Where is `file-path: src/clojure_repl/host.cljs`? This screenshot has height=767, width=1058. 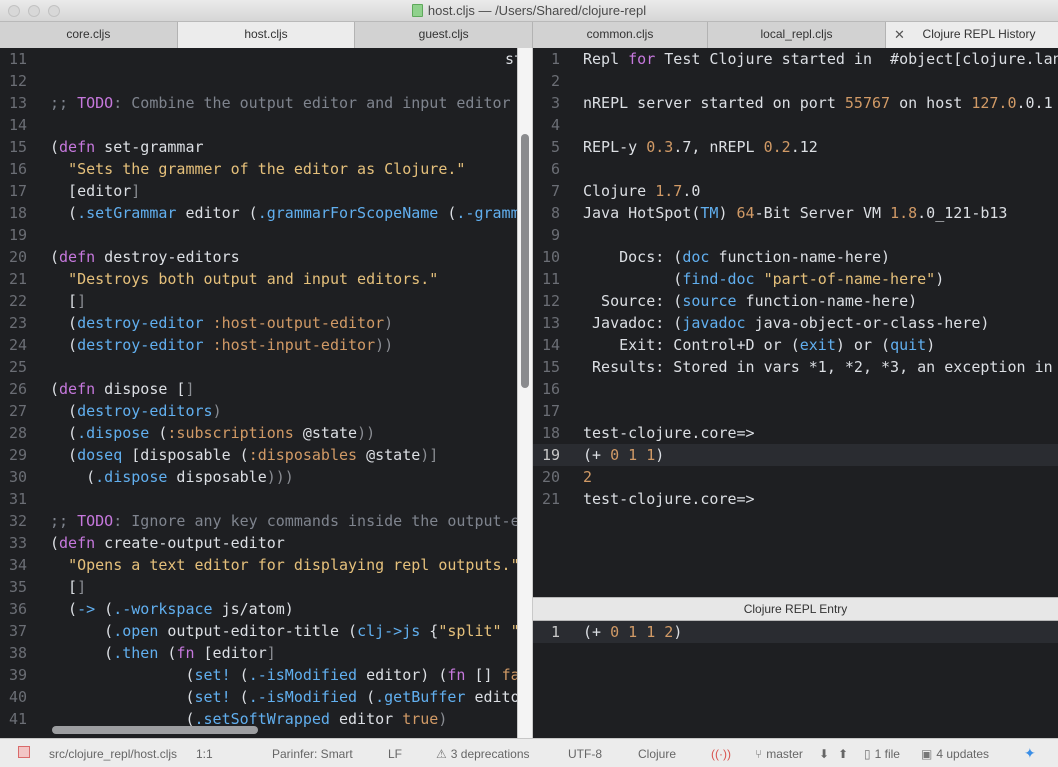 file-path: src/clojure_repl/host.cljs is located at coordinates (113, 754).